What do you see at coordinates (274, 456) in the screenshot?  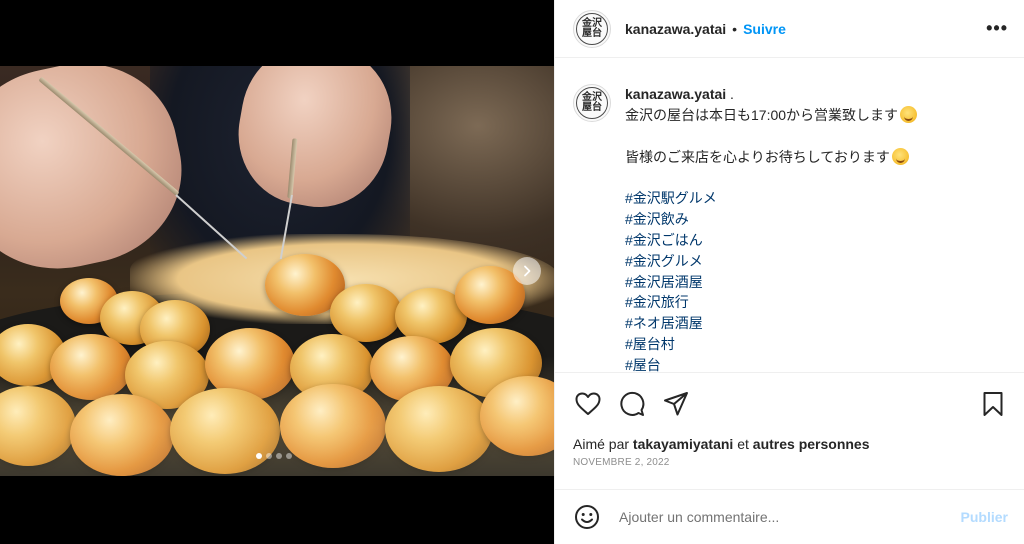 I see `carousel-indicator` at bounding box center [274, 456].